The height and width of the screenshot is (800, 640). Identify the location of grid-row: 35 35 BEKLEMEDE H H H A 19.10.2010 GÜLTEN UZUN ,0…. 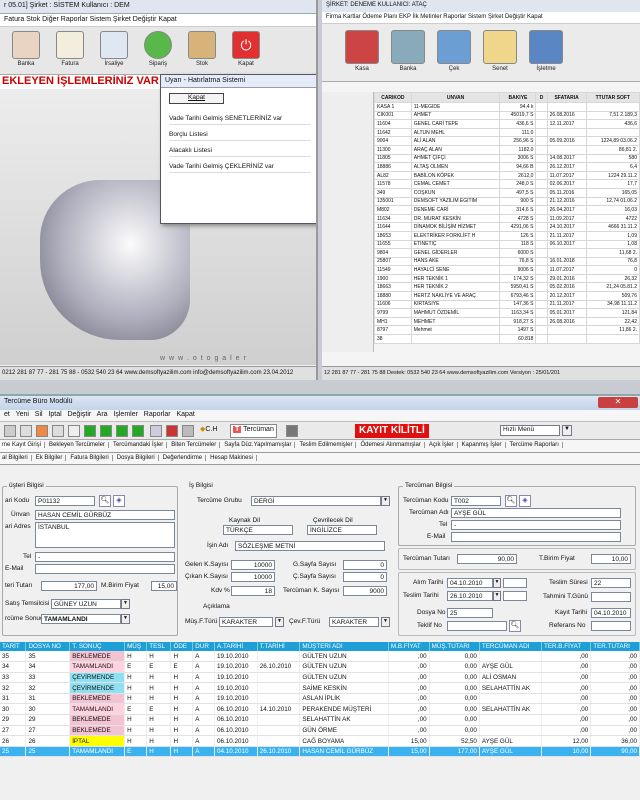
(320, 657).